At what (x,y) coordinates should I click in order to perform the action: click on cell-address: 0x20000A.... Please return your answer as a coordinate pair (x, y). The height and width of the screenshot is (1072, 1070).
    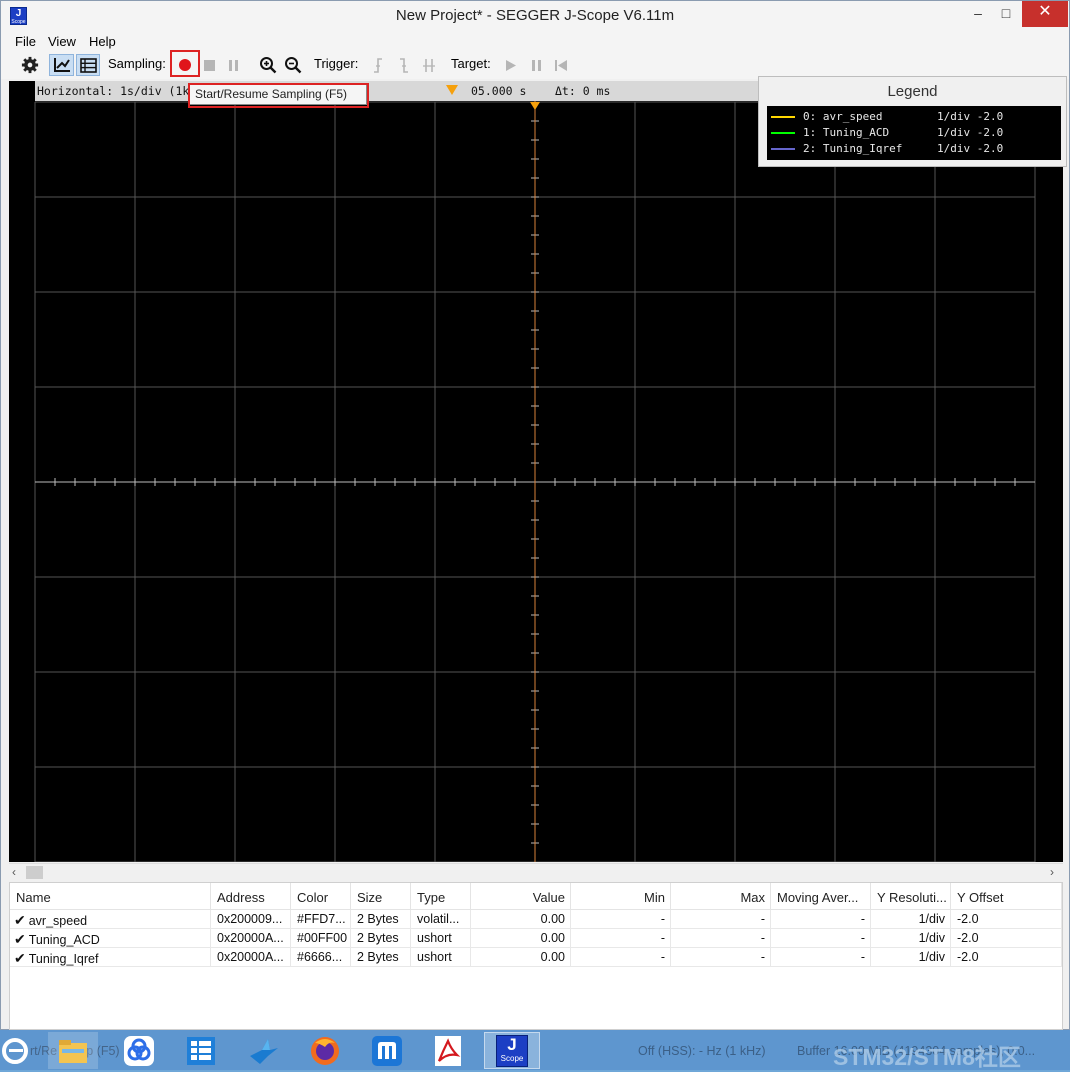
    Looking at the image, I should click on (251, 957).